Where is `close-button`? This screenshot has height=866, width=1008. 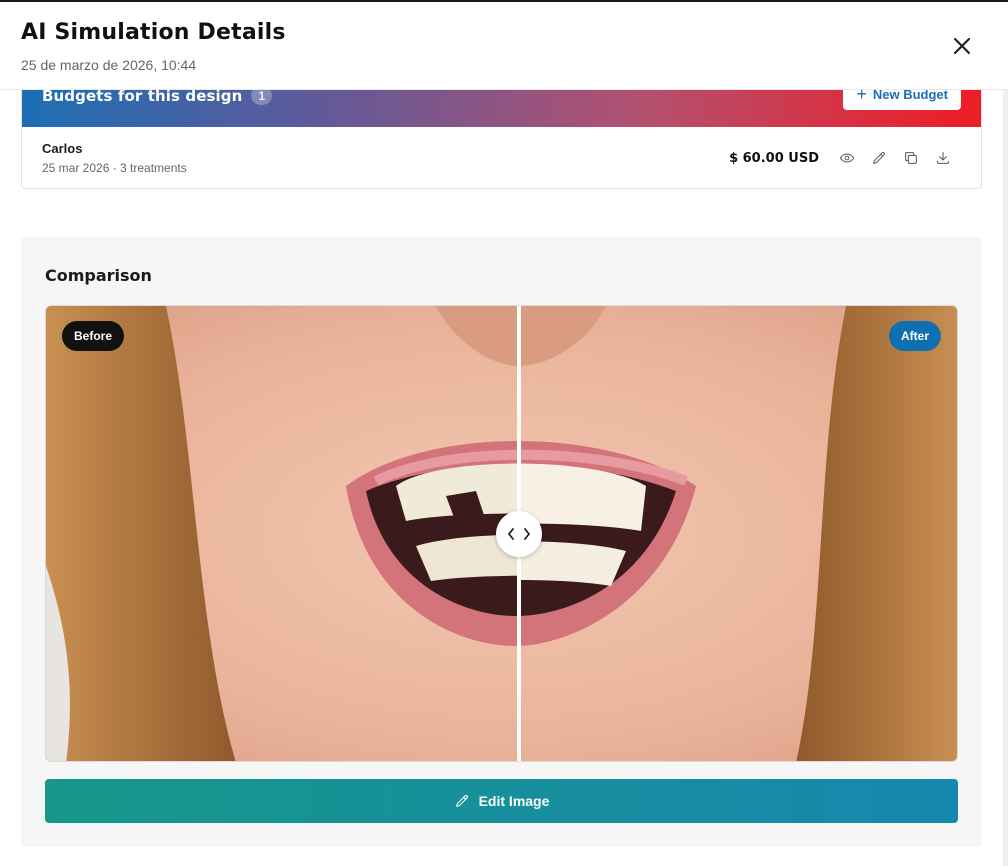 close-button is located at coordinates (962, 46).